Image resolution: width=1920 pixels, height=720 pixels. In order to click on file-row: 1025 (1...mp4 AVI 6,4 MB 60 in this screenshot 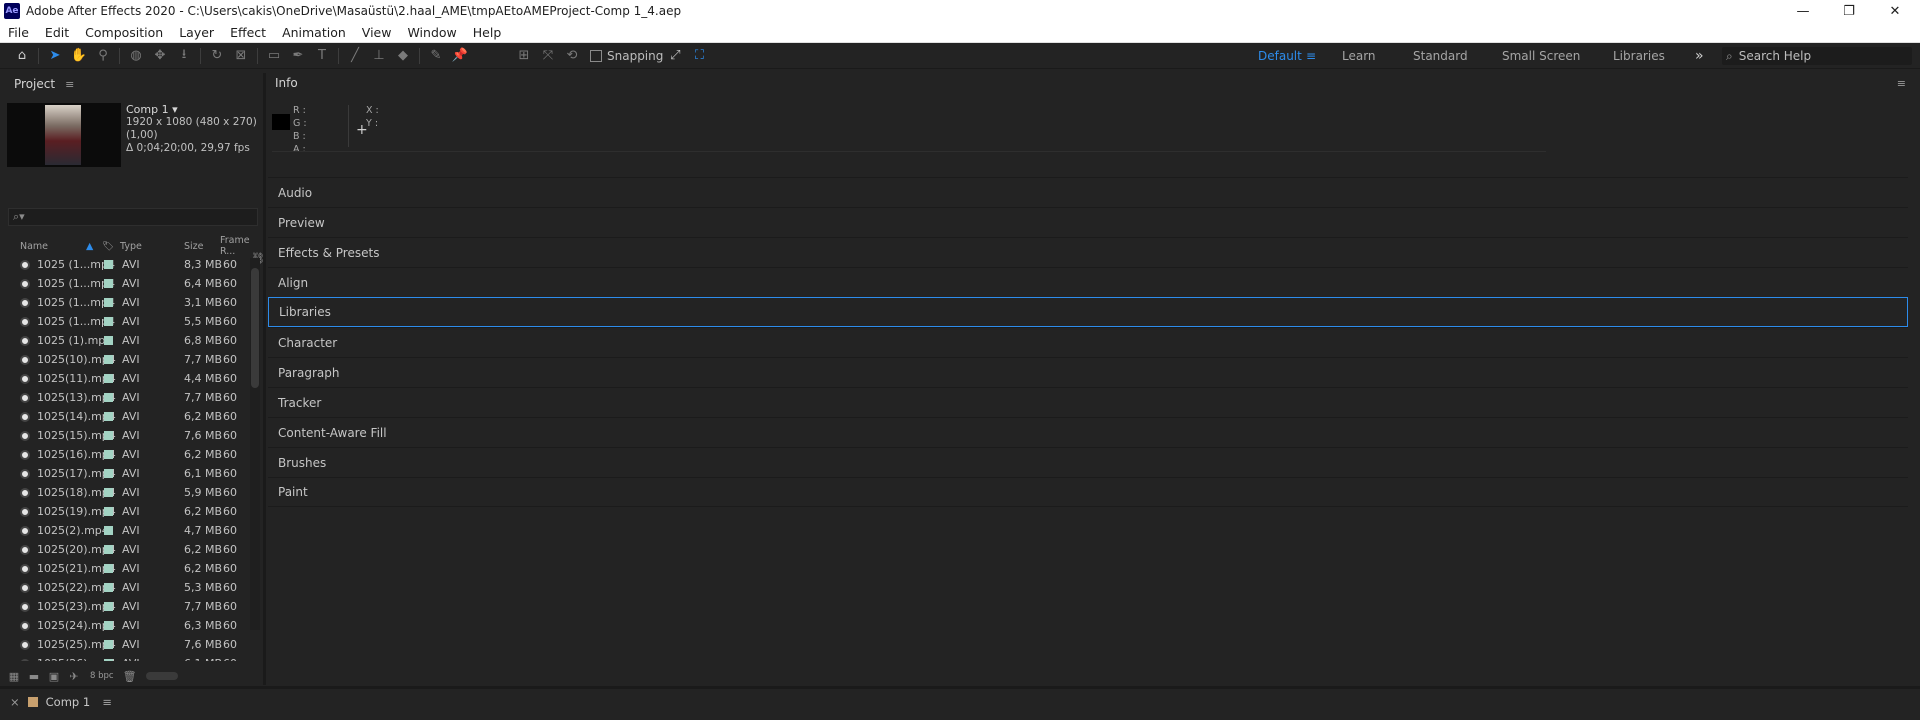, I will do `click(127, 283)`.